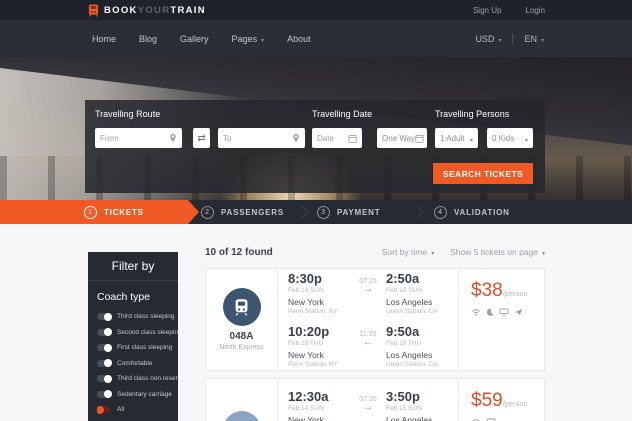  I want to click on show-per-page-select: Show 5 tickets on page, so click(497, 252).